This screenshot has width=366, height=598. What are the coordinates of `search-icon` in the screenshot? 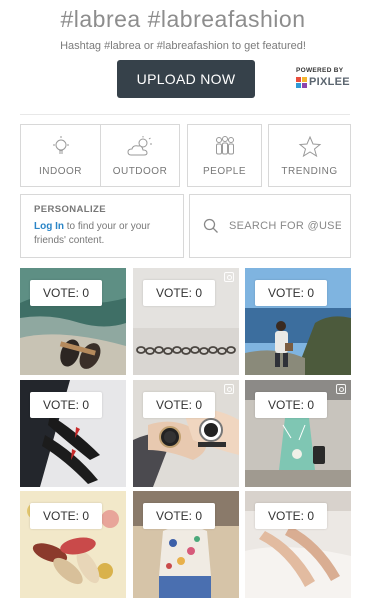 It's located at (210, 225).